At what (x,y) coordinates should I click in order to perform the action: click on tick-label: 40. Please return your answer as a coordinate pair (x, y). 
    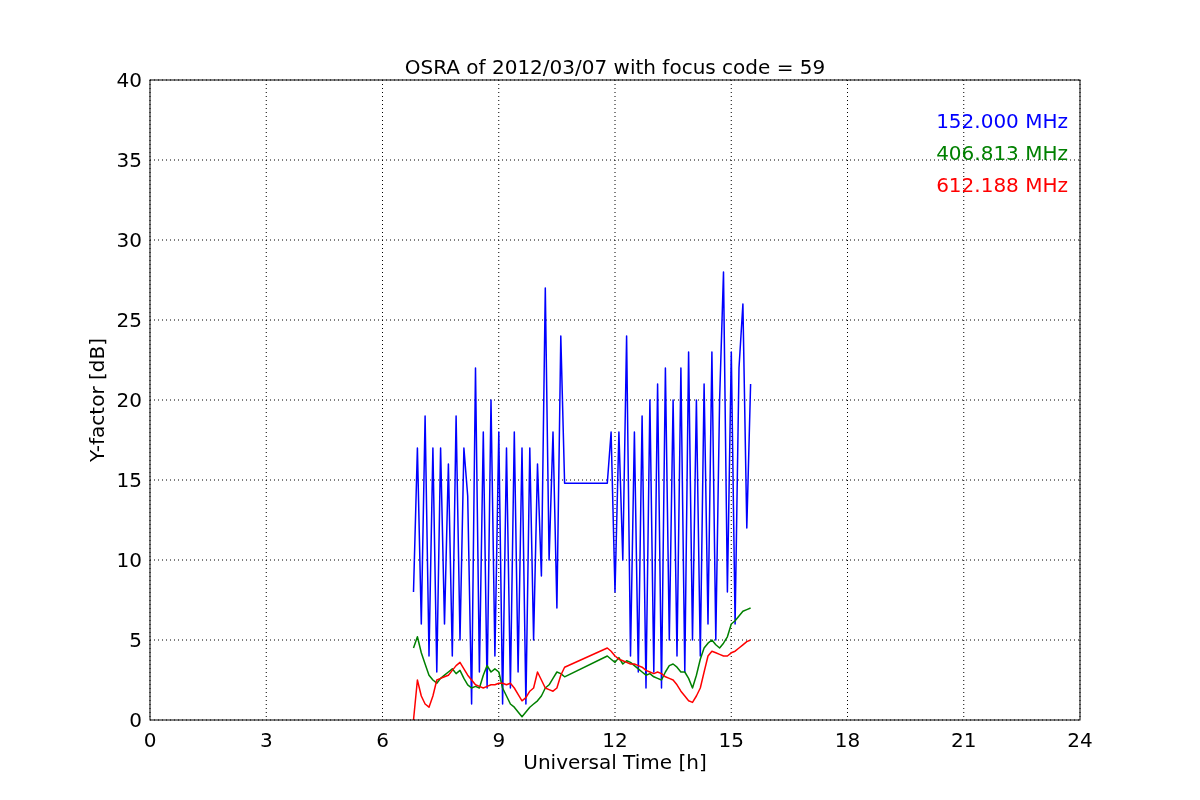
    Looking at the image, I should click on (129, 80).